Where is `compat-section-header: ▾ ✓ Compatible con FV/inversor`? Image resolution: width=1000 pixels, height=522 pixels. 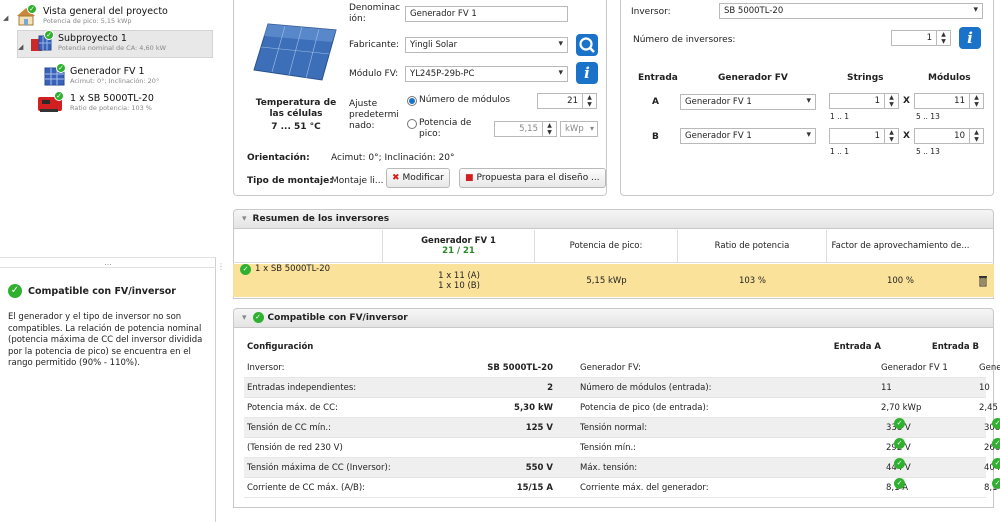 compat-section-header: ▾ ✓ Compatible con FV/inversor is located at coordinates (613, 318).